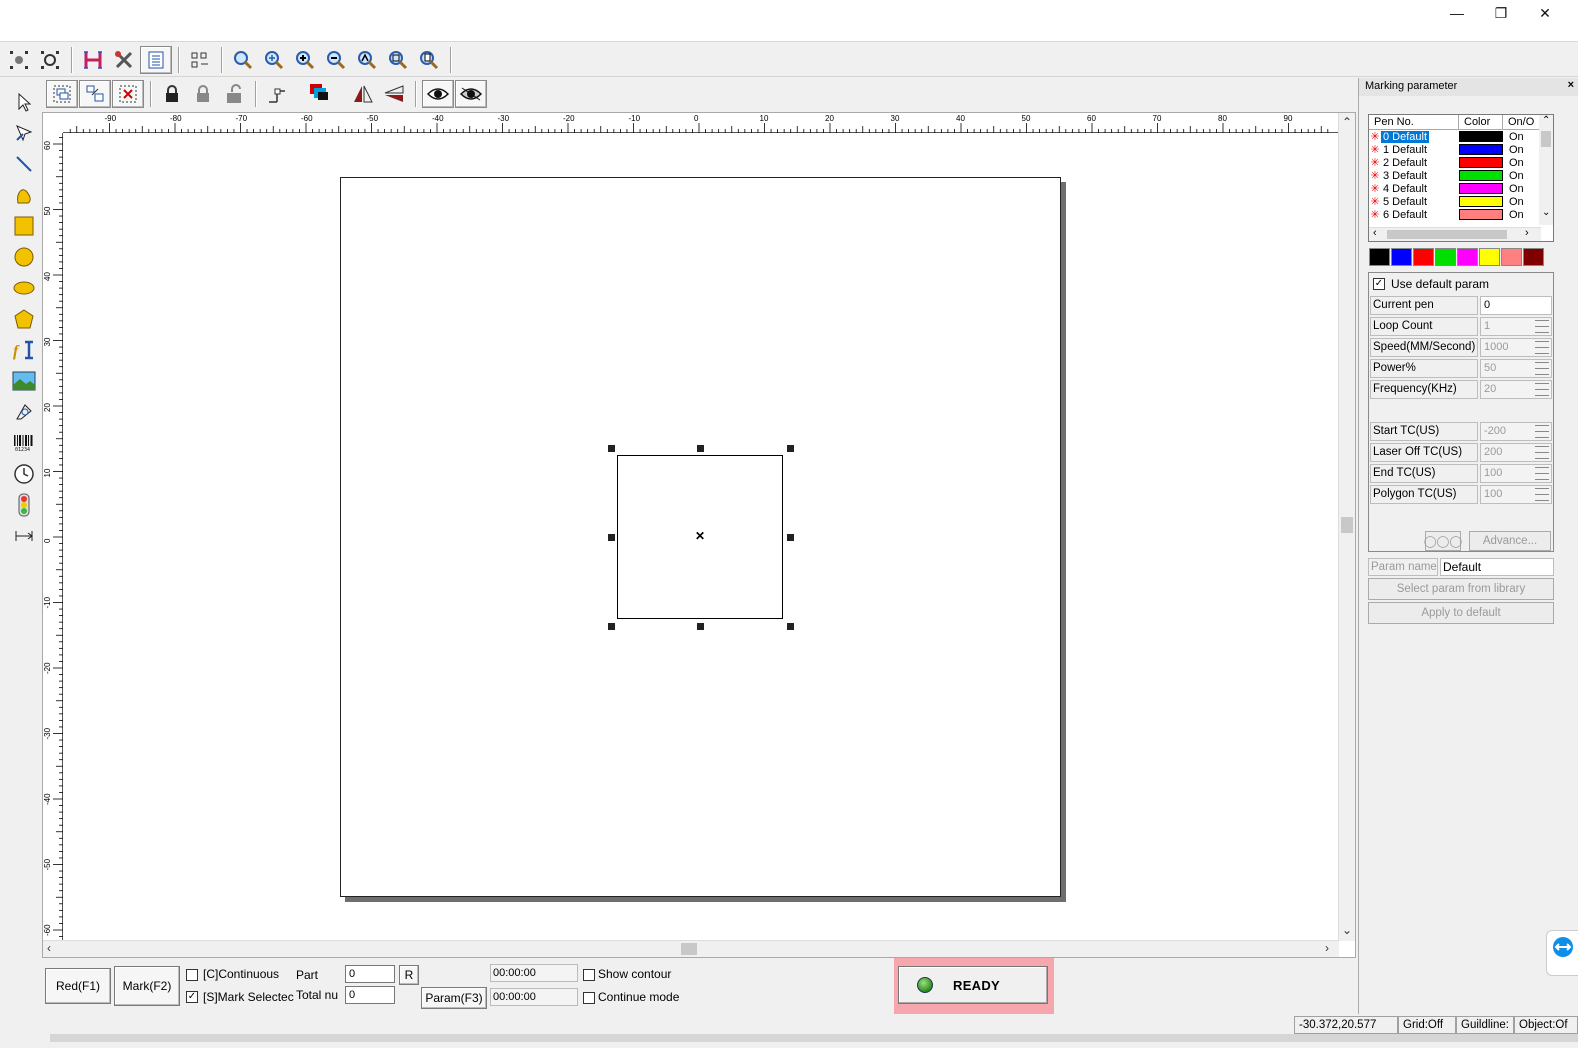 The height and width of the screenshot is (1048, 1578). I want to click on restore-button: ❐, so click(1501, 13).